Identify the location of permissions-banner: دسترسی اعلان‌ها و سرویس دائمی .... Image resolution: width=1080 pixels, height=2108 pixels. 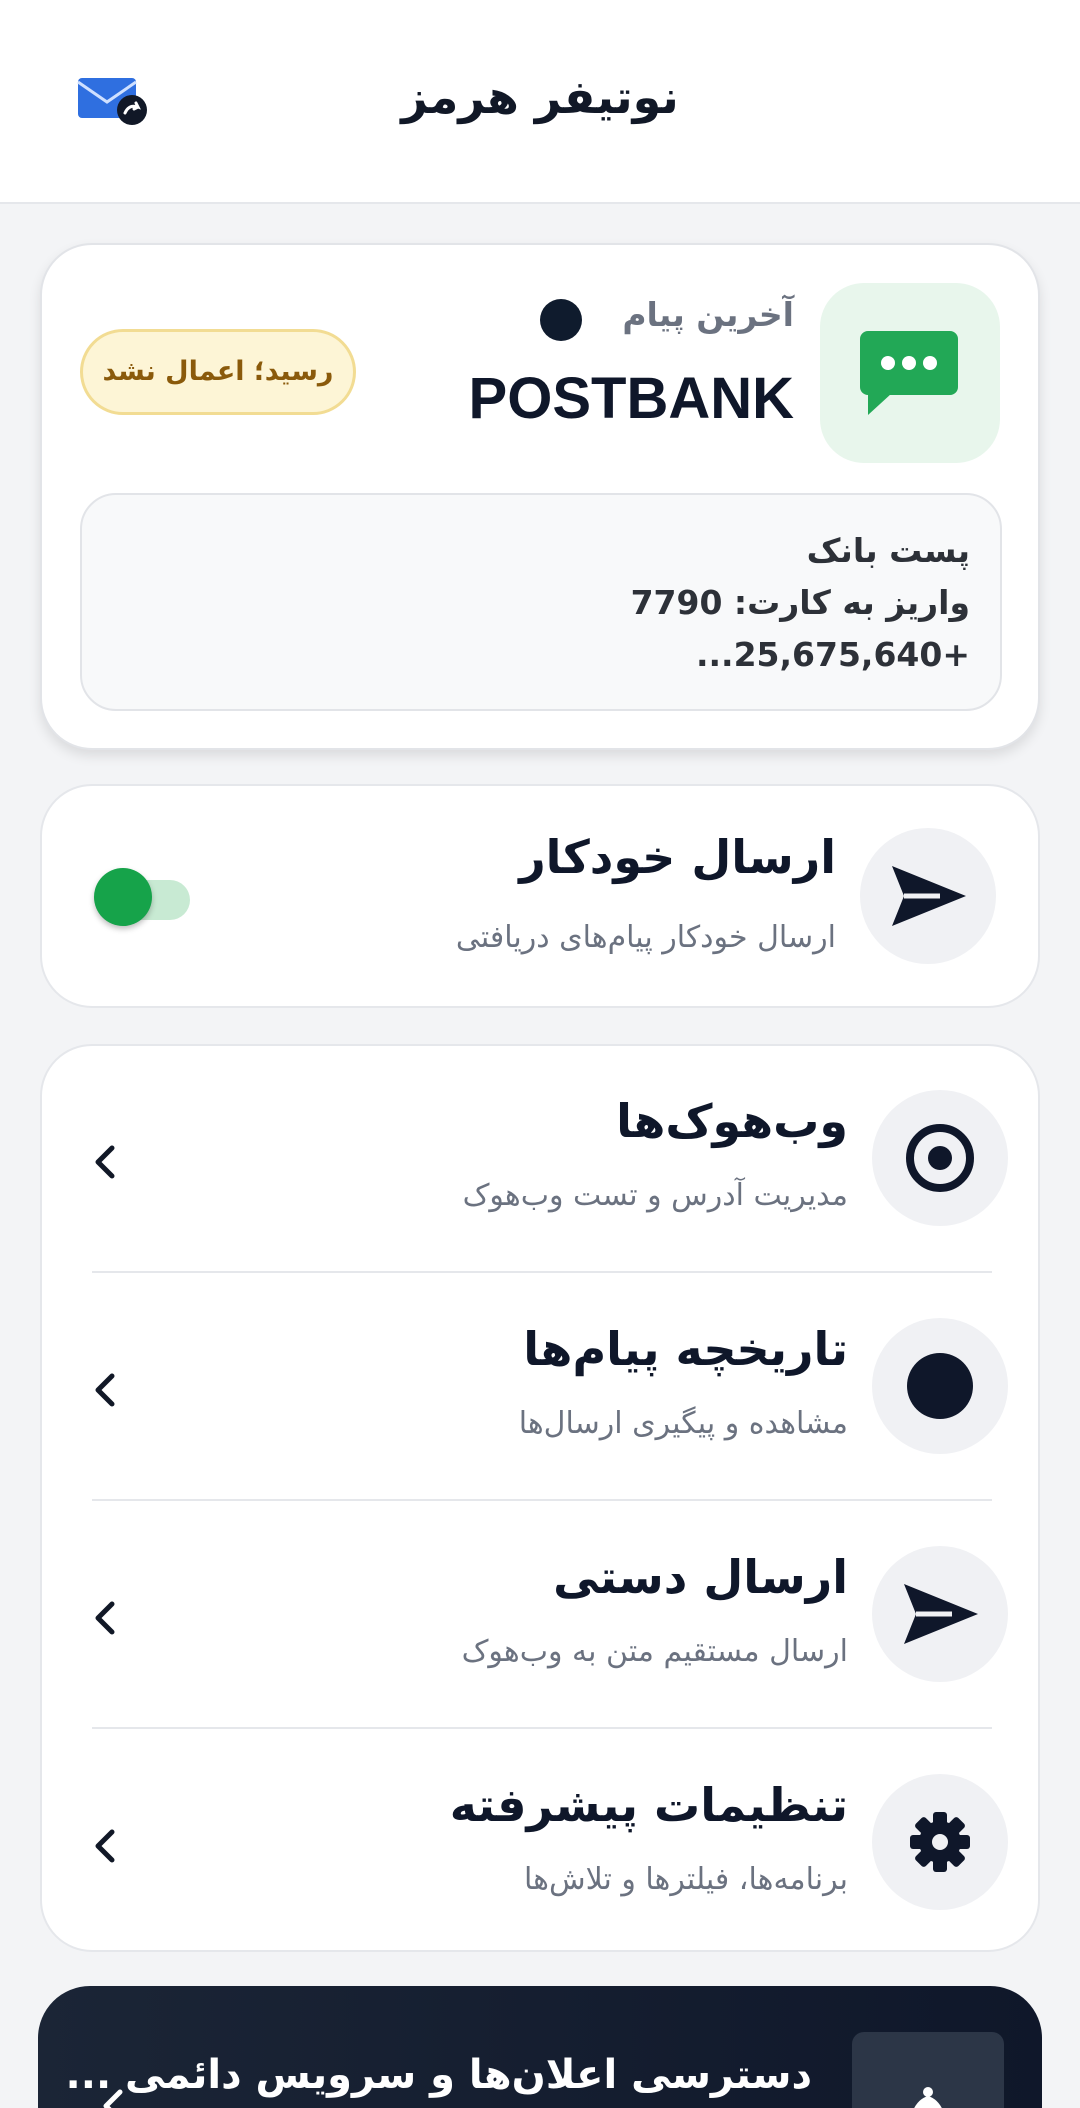
(540, 2047).